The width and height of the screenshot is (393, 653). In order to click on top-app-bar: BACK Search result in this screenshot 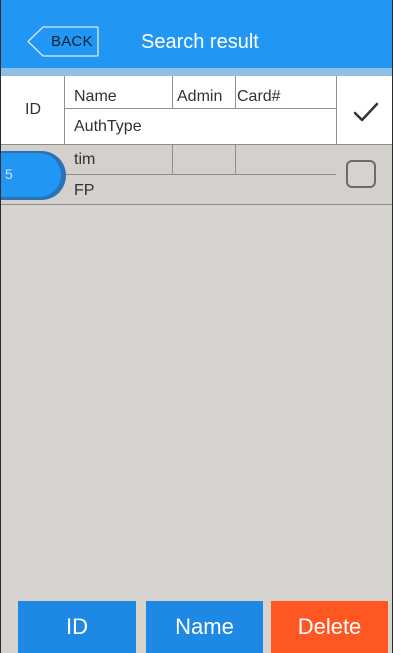, I will do `click(196, 34)`.